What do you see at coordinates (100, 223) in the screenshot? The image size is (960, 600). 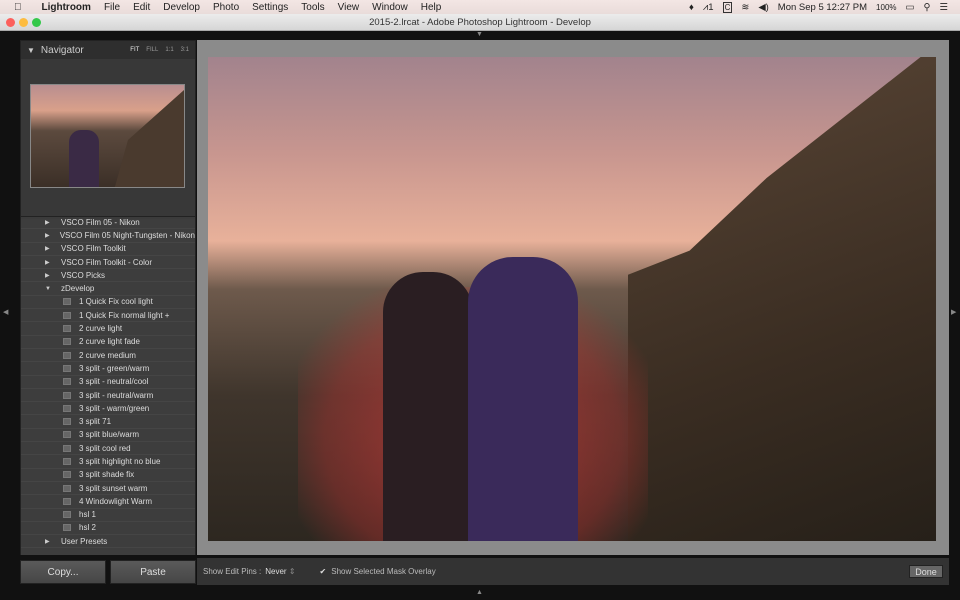 I see `preset-label: VSCO Film 05 - Nikon` at bounding box center [100, 223].